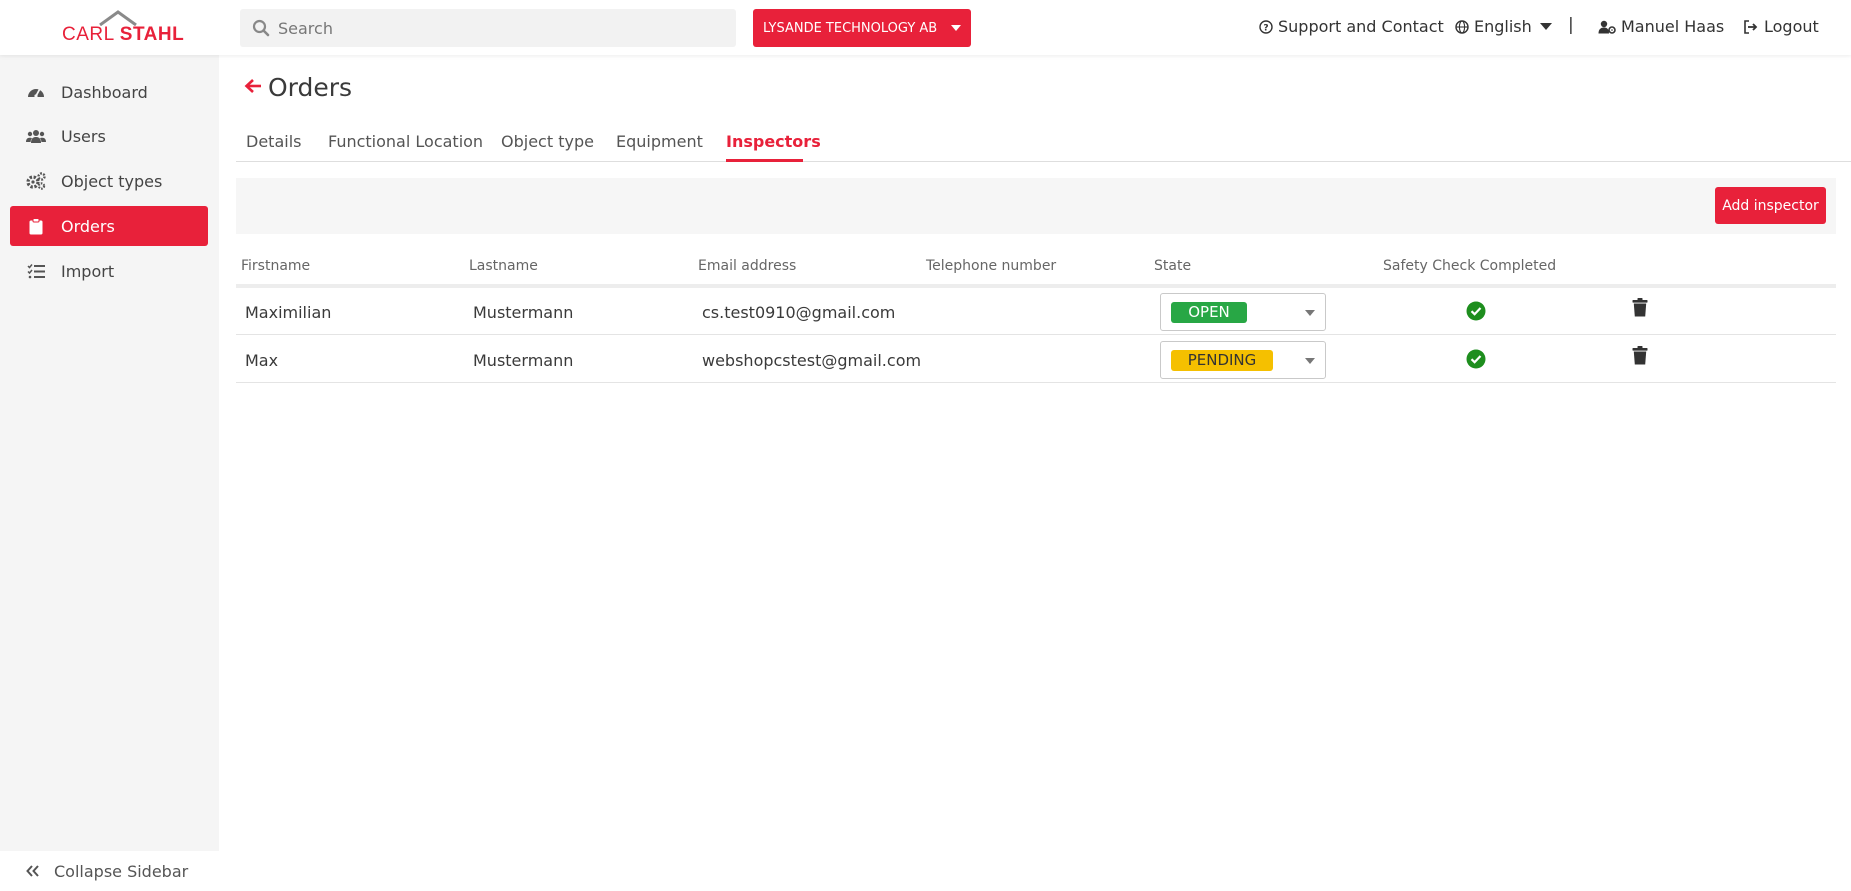 The height and width of the screenshot is (891, 1851). What do you see at coordinates (1607, 27) in the screenshot?
I see `user-gear-icon` at bounding box center [1607, 27].